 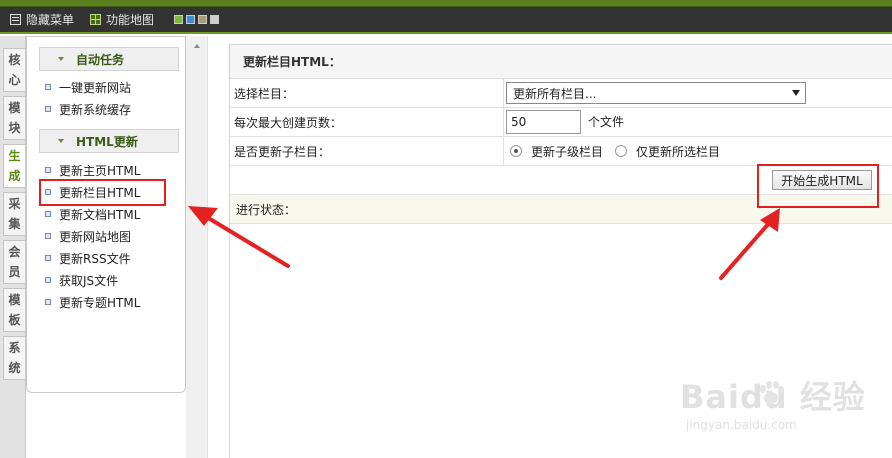 I want to click on tab-char: 核, so click(x=14, y=60).